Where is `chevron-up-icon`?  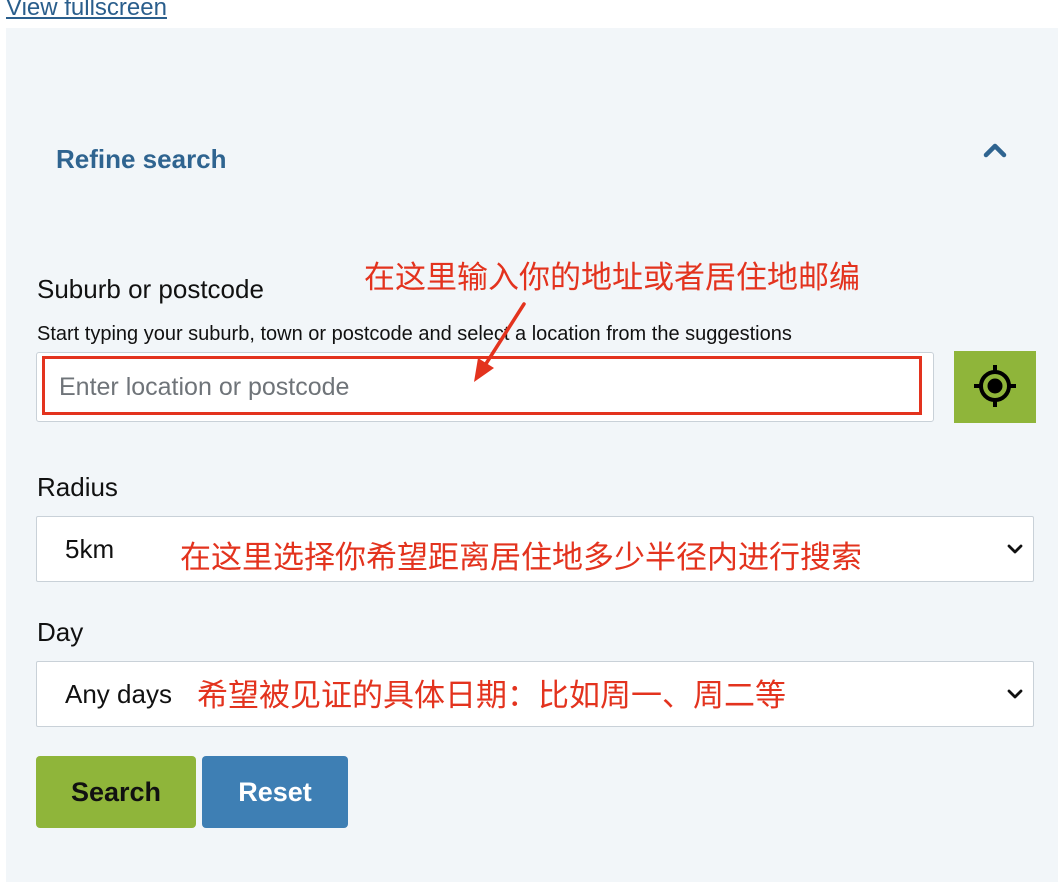 chevron-up-icon is located at coordinates (995, 150).